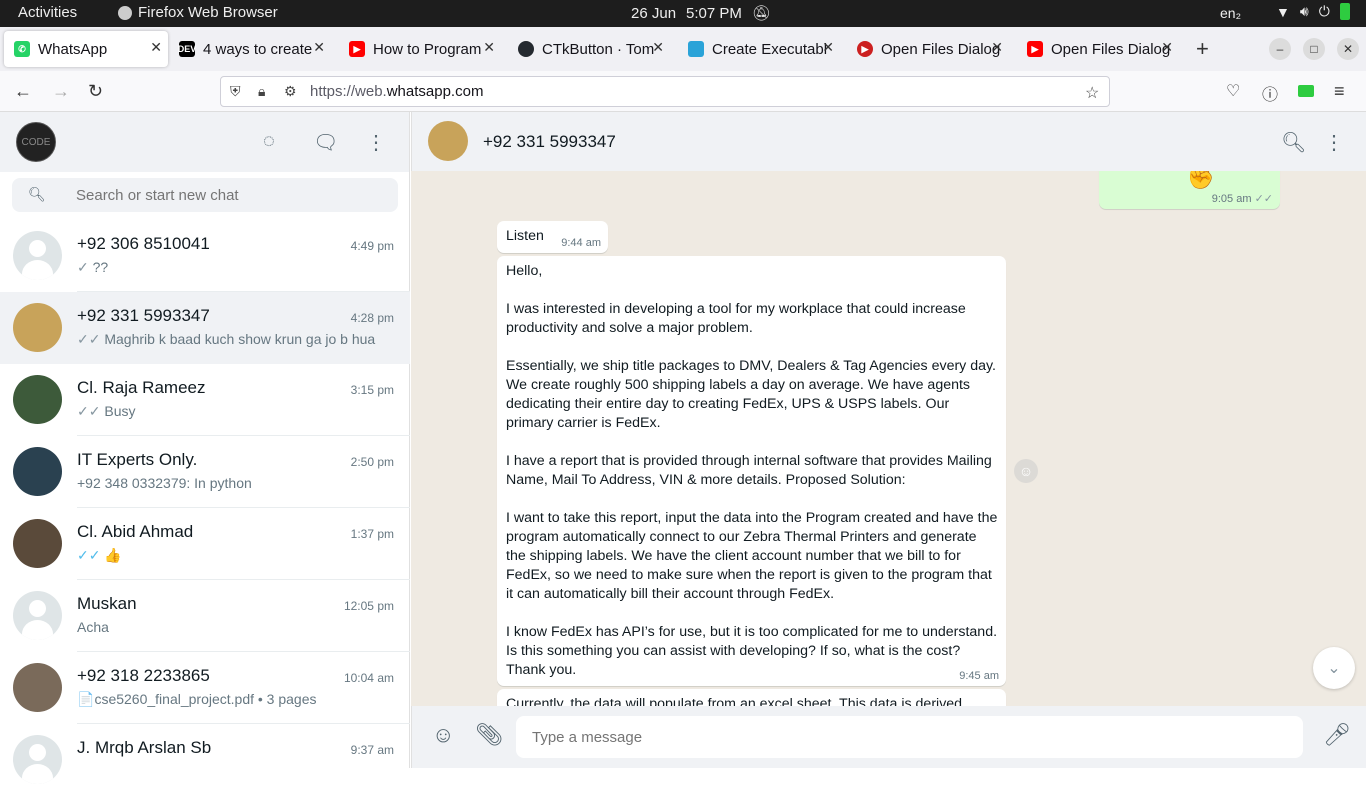 This screenshot has height=796, width=1366. Describe the element at coordinates (235, 91) in the screenshot. I see `shield-icon: ⛨` at that location.